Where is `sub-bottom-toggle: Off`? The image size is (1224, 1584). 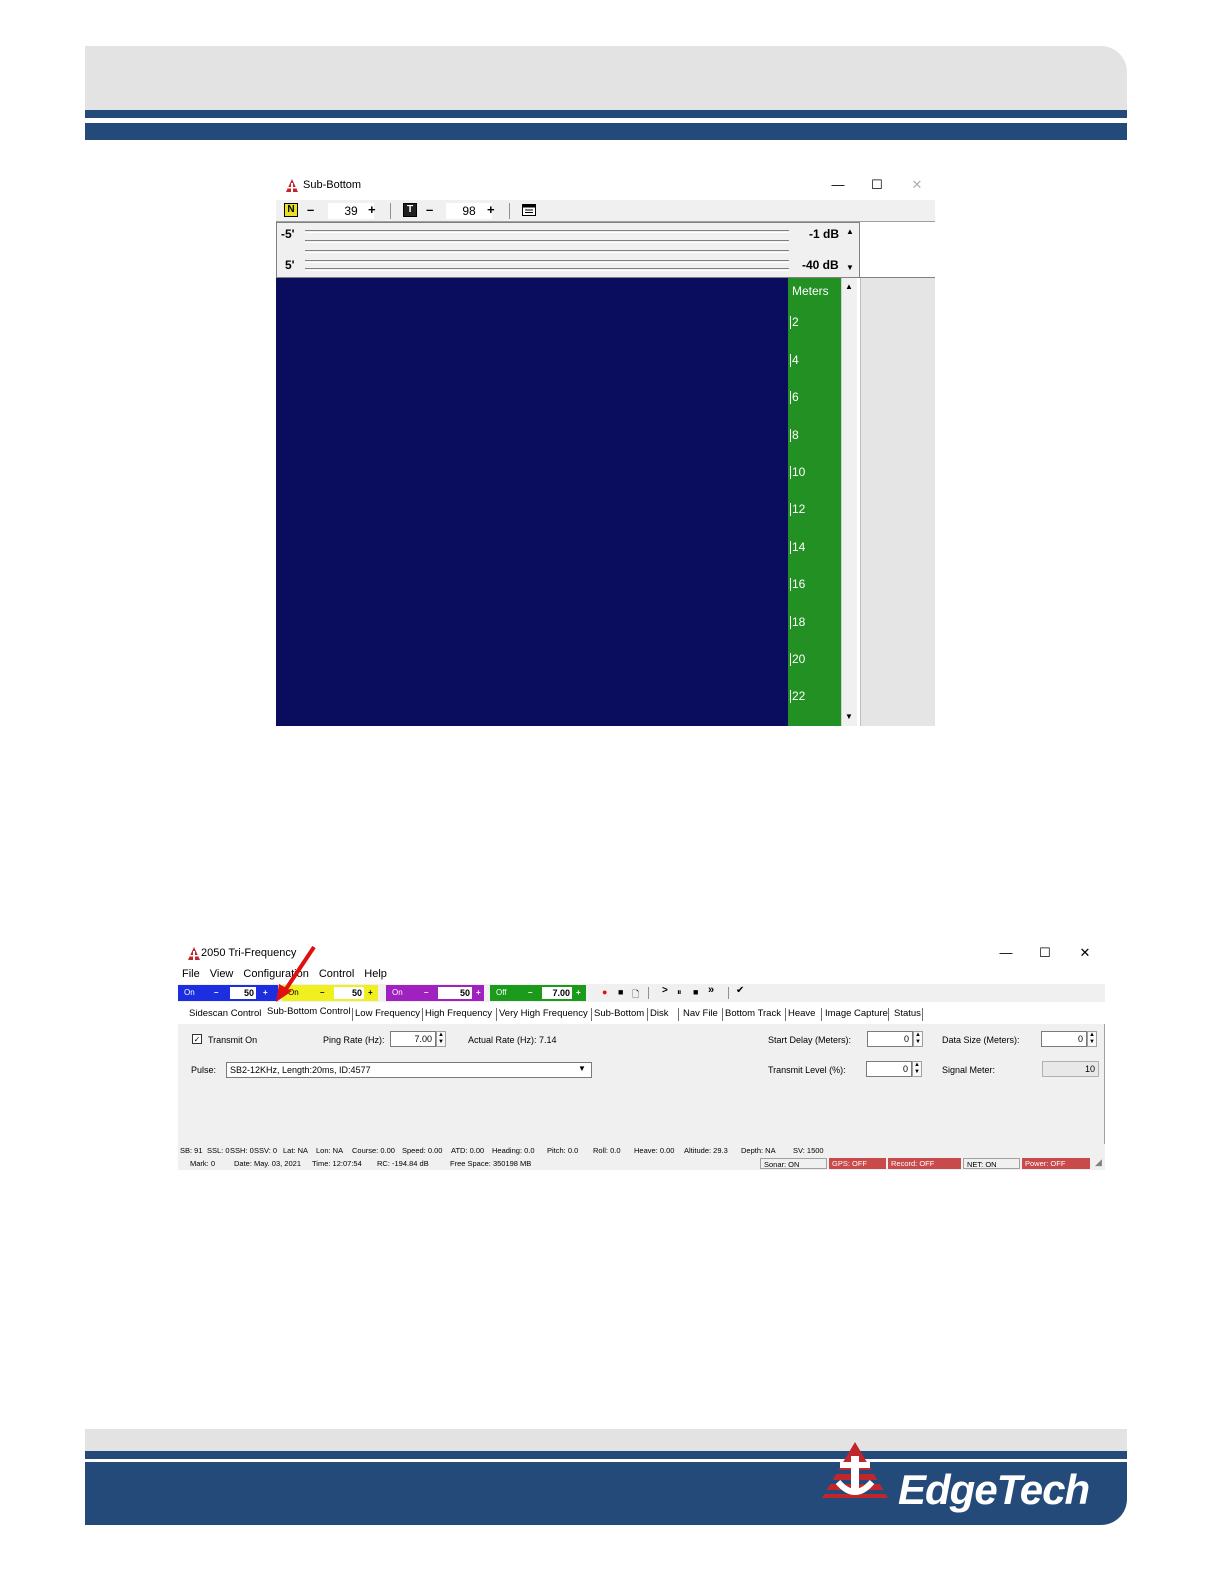 sub-bottom-toggle: Off is located at coordinates (501, 992).